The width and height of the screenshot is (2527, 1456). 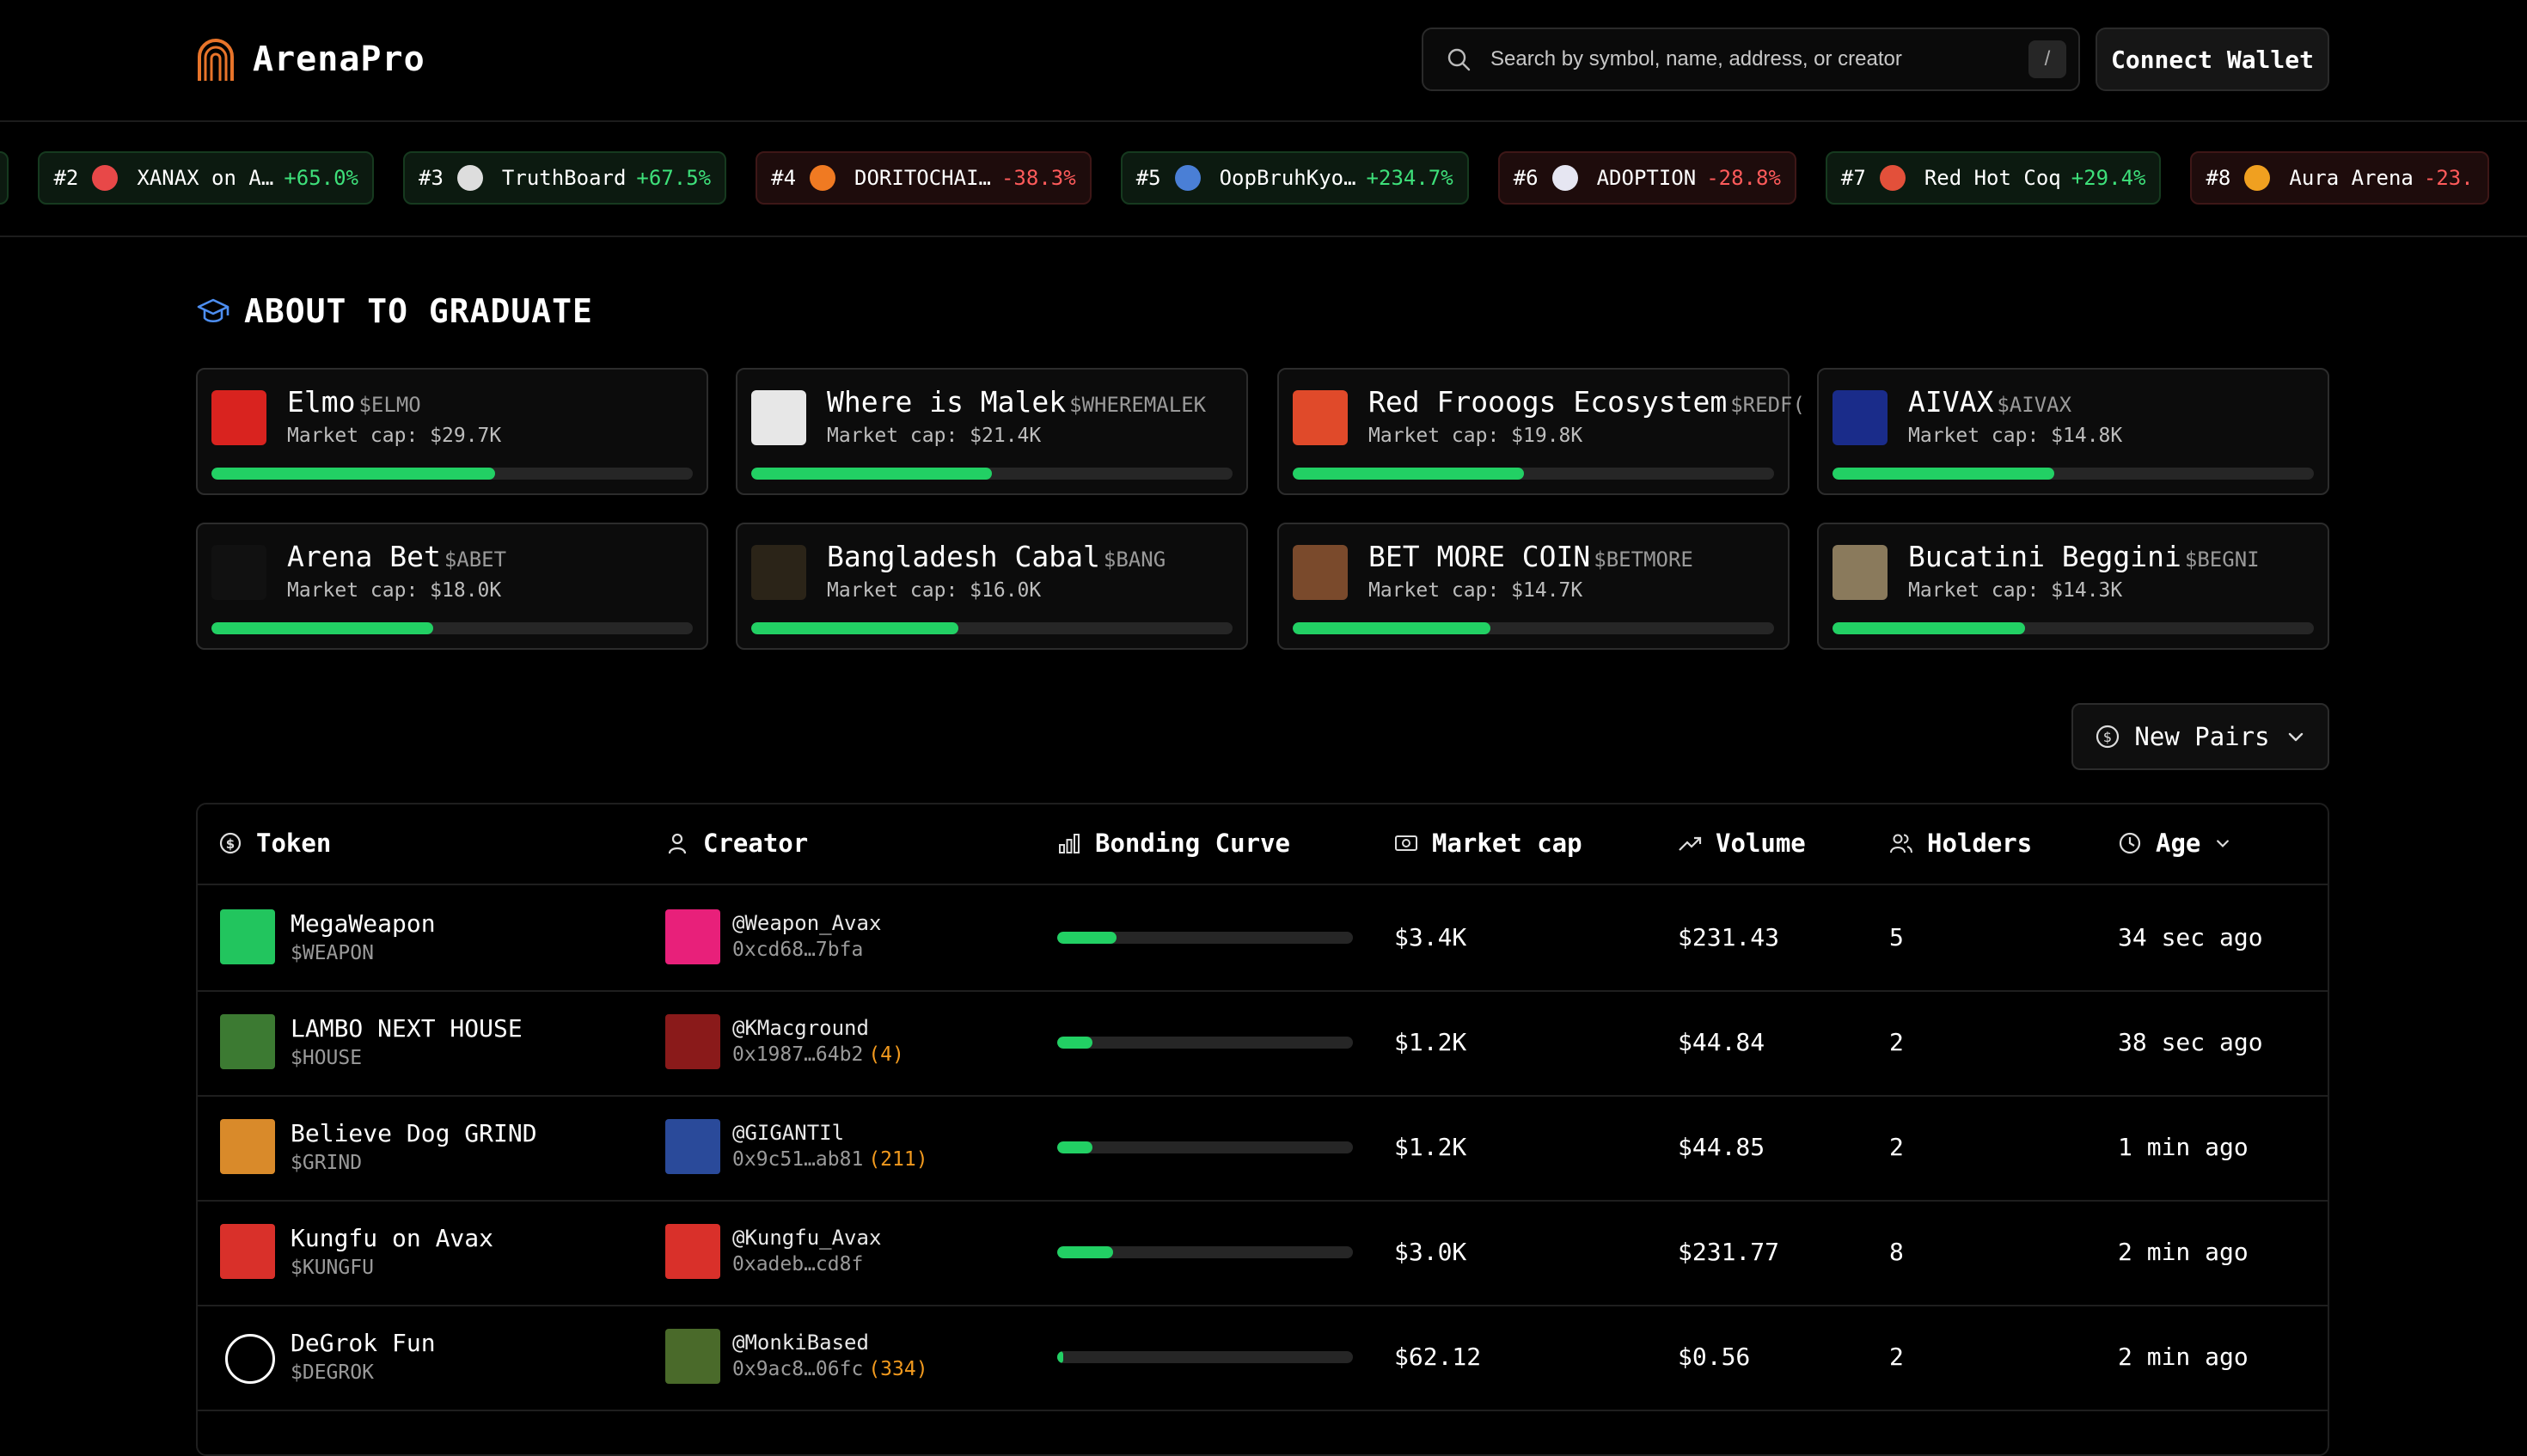 I want to click on new-pairs-dropdown: $ New Pairs, so click(x=2200, y=736).